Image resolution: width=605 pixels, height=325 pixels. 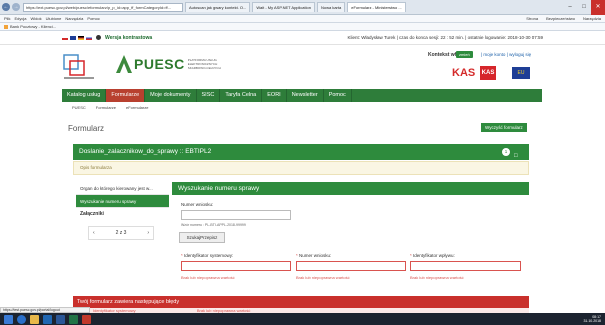 What do you see at coordinates (301, 302) in the screenshot?
I see `form-errors-bar: Twój formularz zawiera następujące błędy` at bounding box center [301, 302].